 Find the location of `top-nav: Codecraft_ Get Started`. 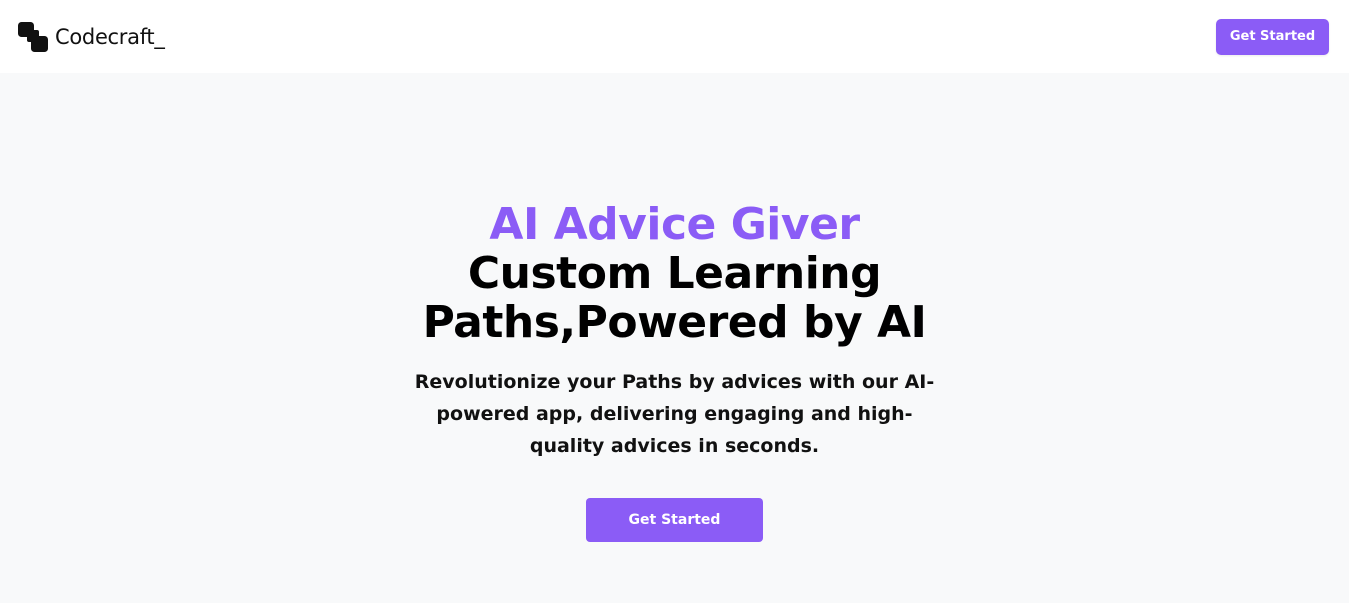

top-nav: Codecraft_ Get Started is located at coordinates (674, 36).